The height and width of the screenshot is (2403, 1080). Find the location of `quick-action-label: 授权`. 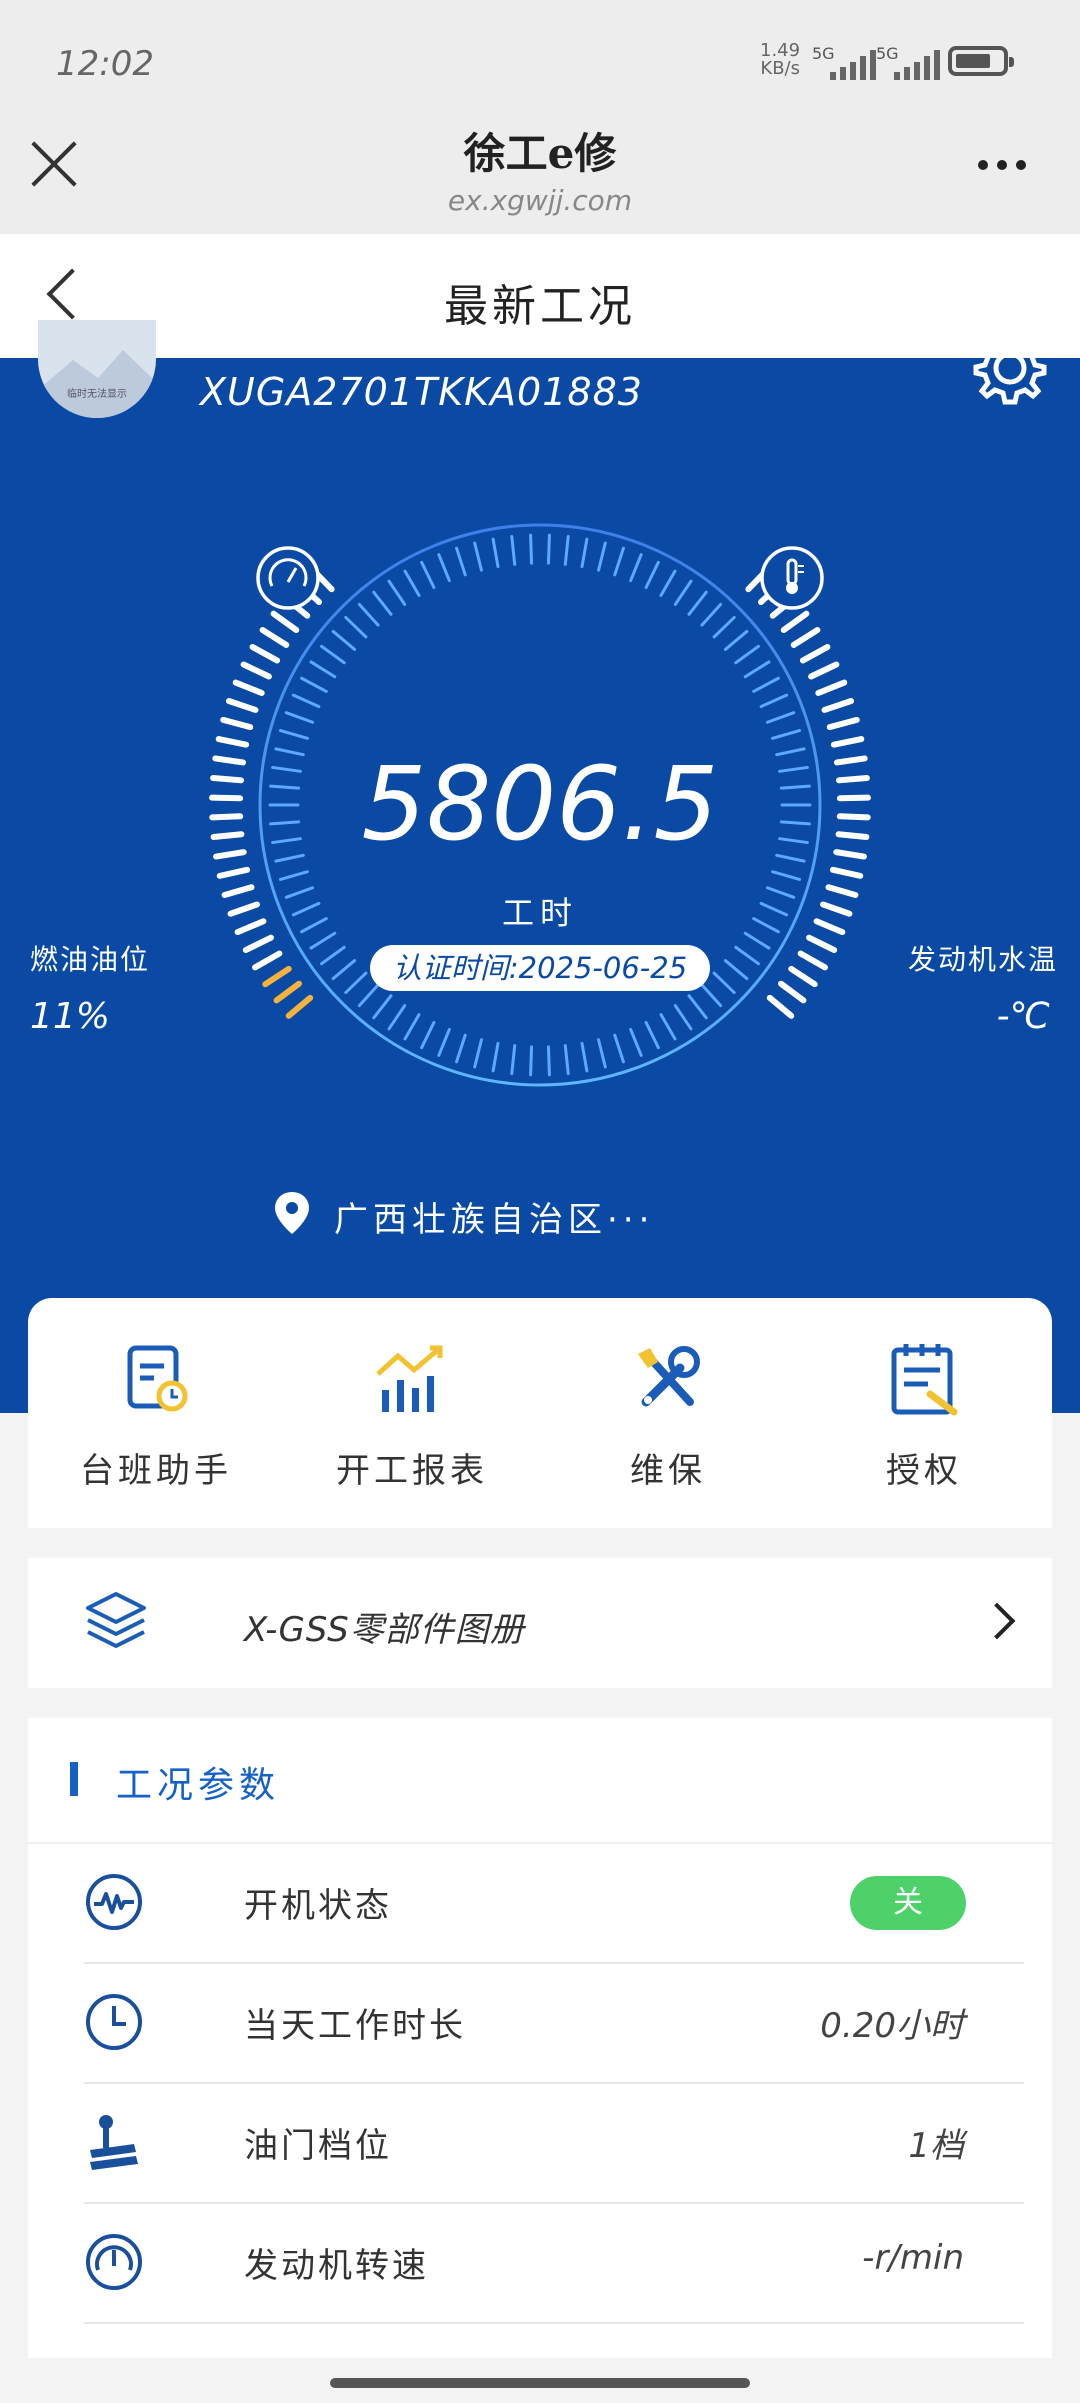

quick-action-label: 授权 is located at coordinates (924, 1471).